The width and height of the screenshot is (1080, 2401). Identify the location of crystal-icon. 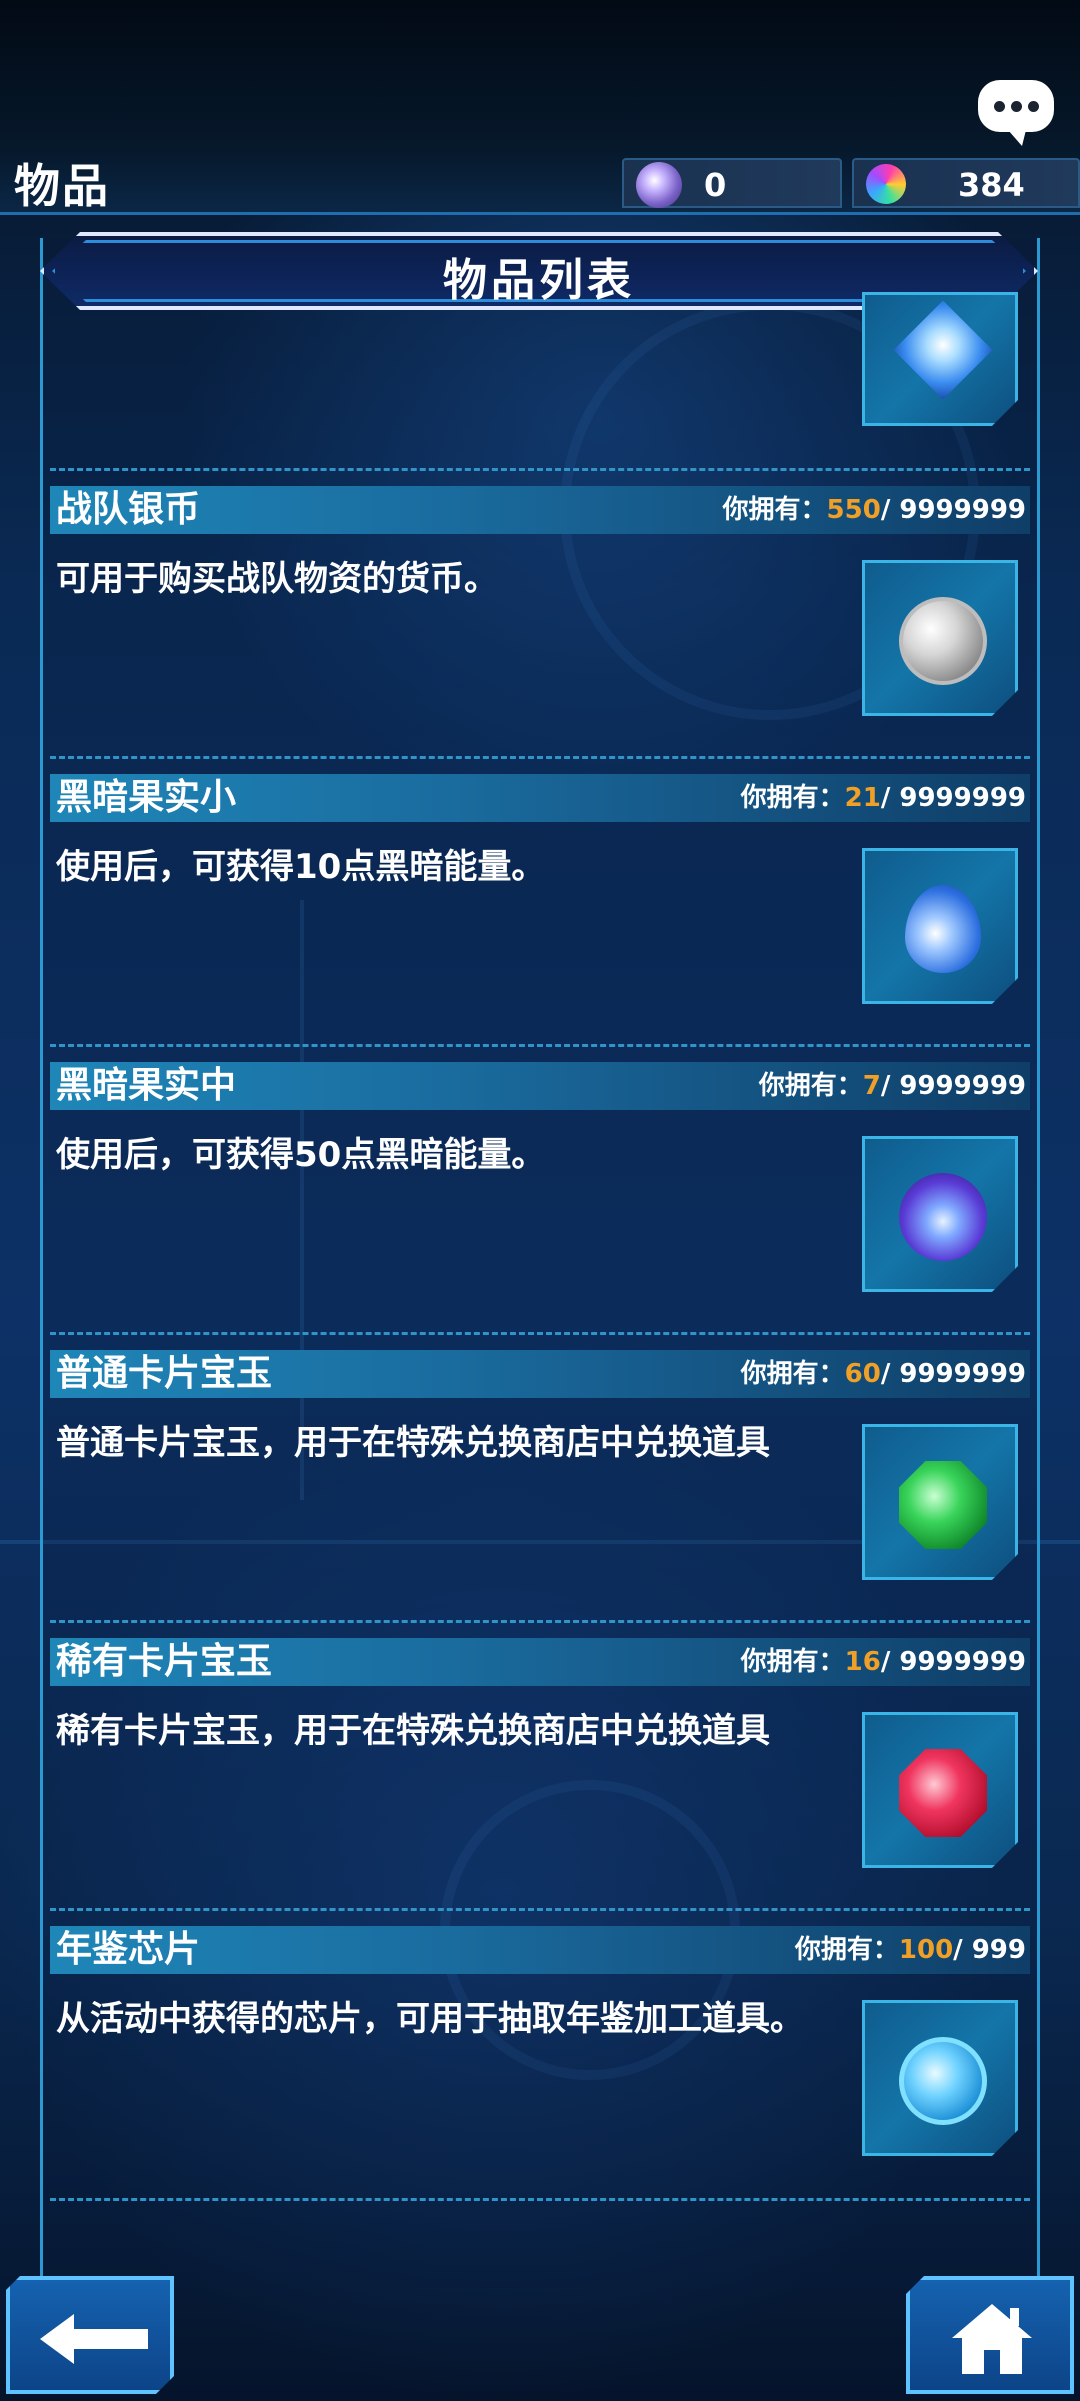
(943, 350).